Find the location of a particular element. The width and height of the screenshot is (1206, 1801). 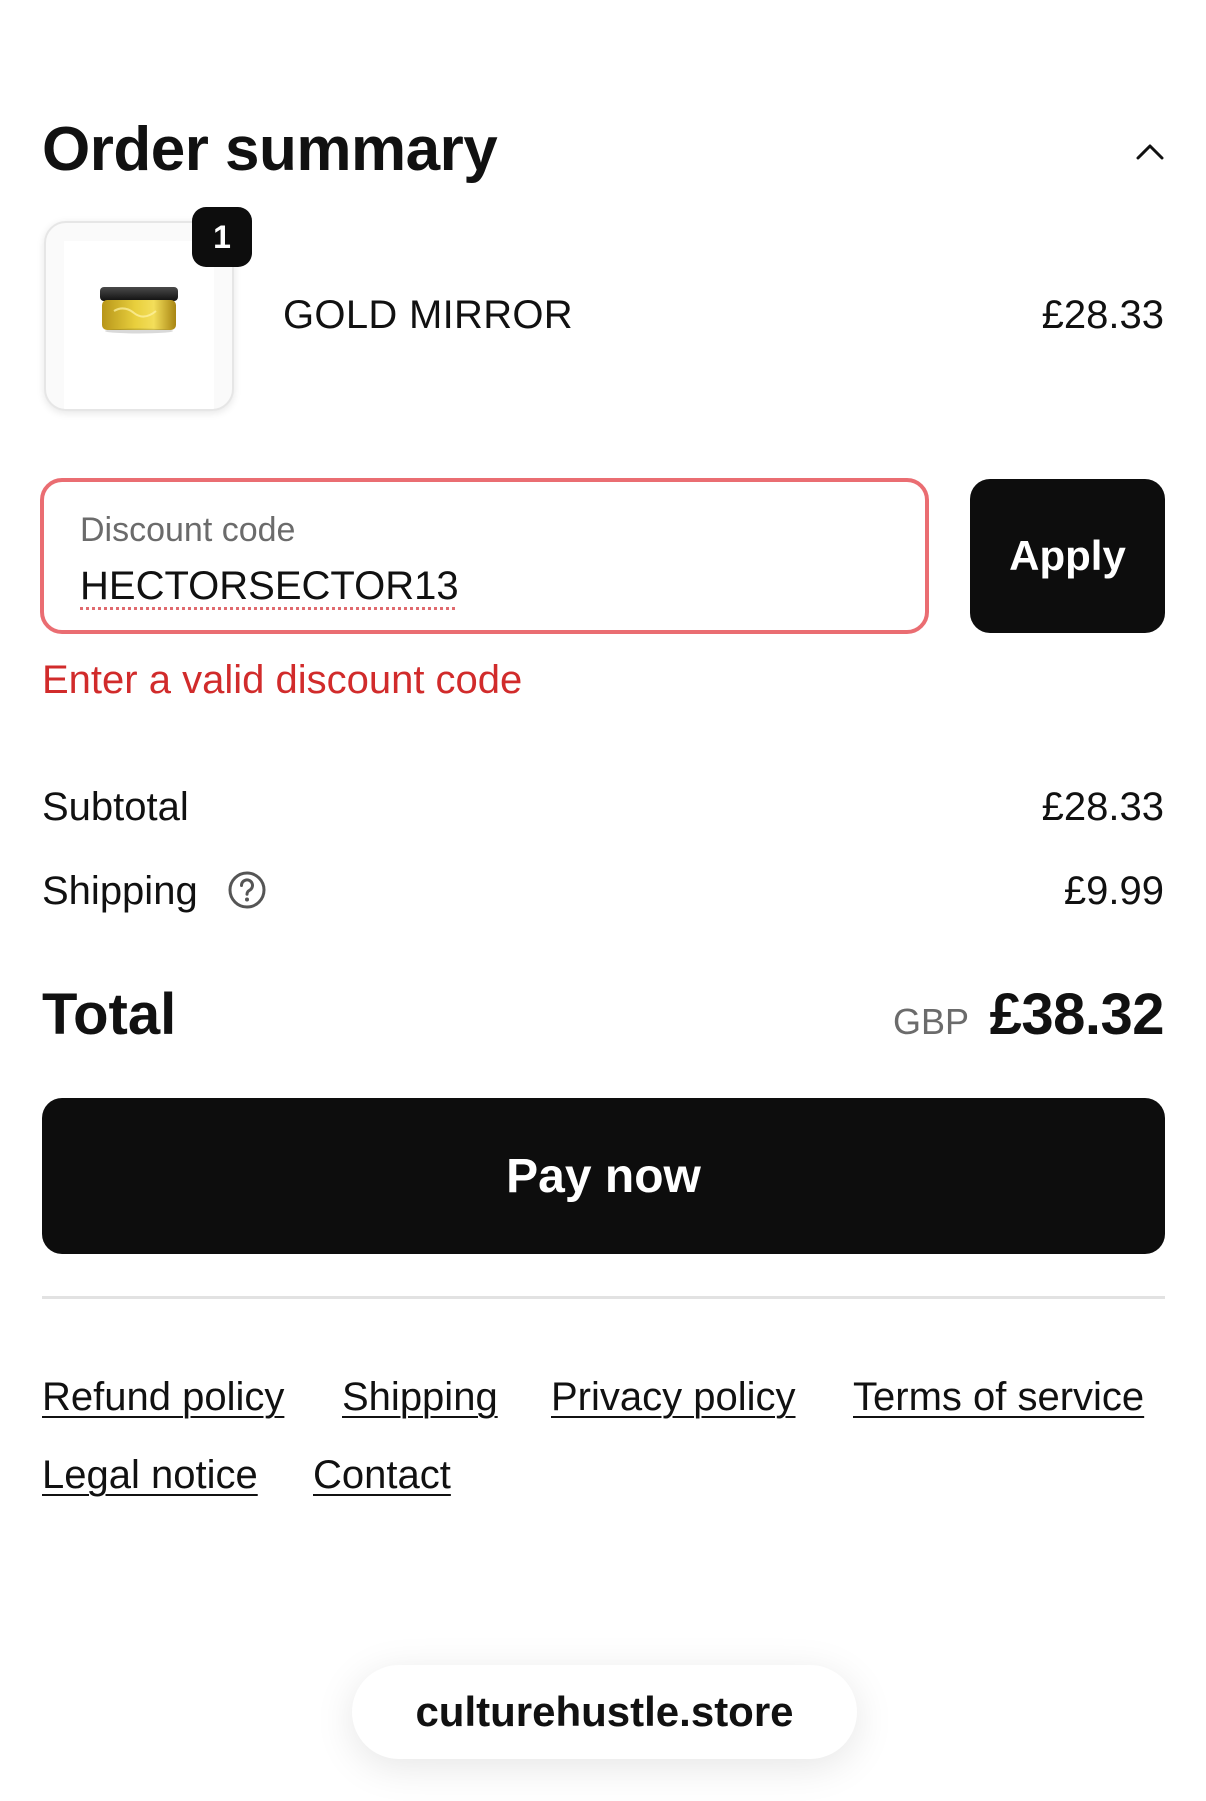

total-label: Total is located at coordinates (109, 1014).